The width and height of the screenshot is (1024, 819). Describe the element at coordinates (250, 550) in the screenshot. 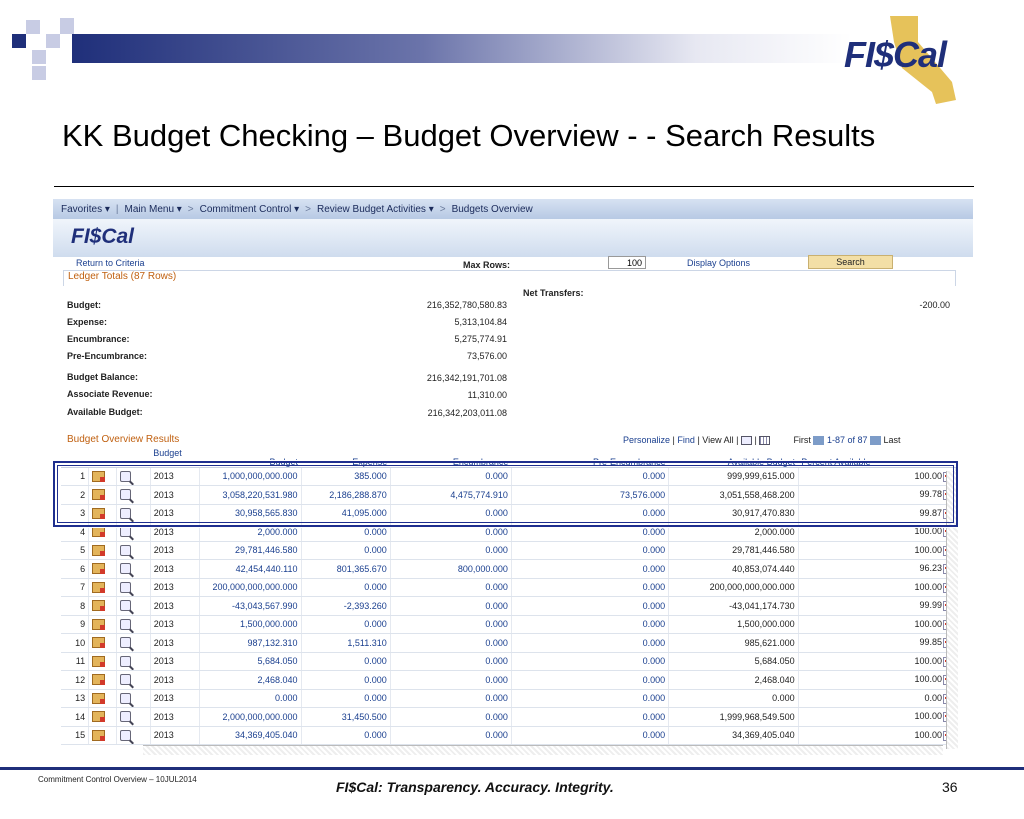

I see `budget-amount: 29,781,446.580` at that location.